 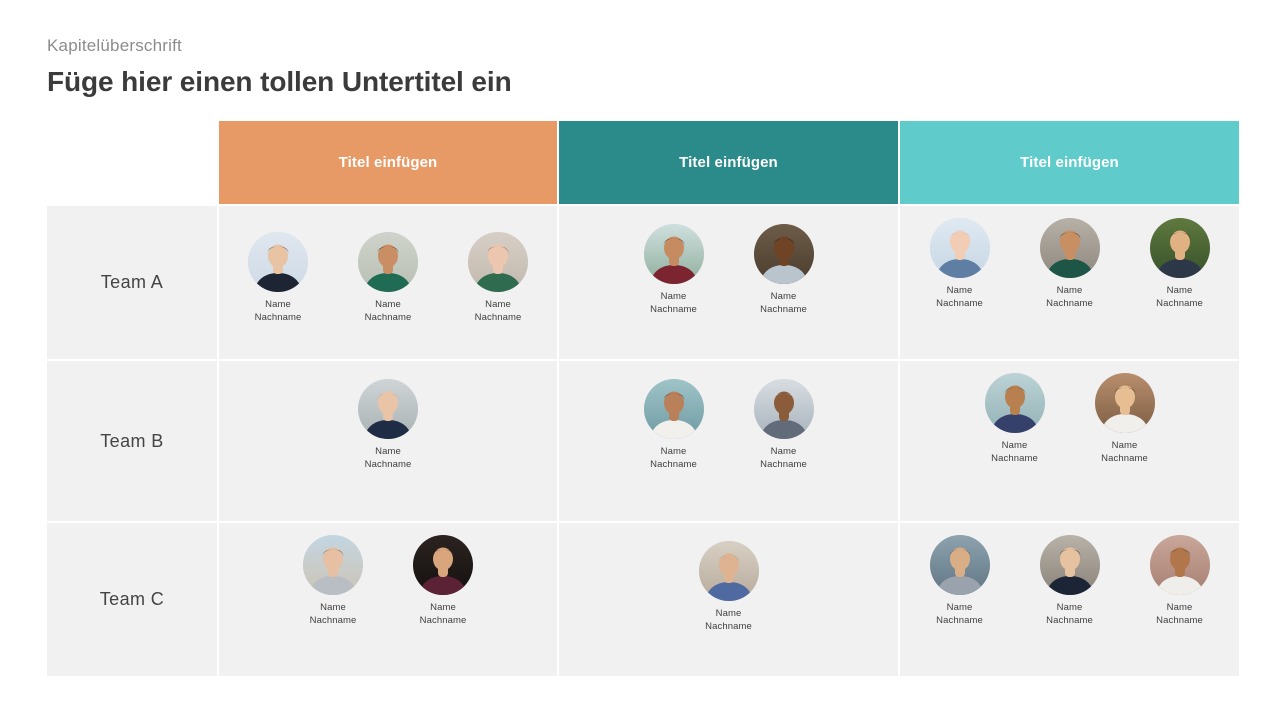 What do you see at coordinates (132, 162) in the screenshot?
I see `matrix-corner-spacer` at bounding box center [132, 162].